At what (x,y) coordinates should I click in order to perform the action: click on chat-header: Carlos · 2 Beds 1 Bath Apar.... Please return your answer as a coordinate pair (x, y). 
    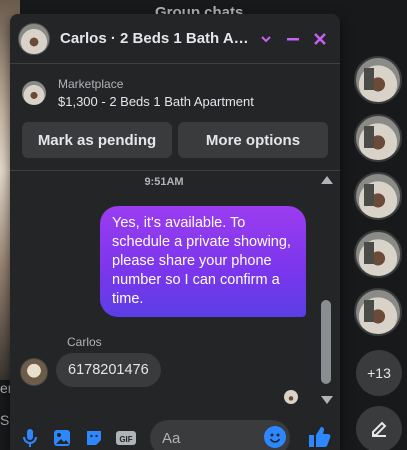
    Looking at the image, I should click on (175, 39).